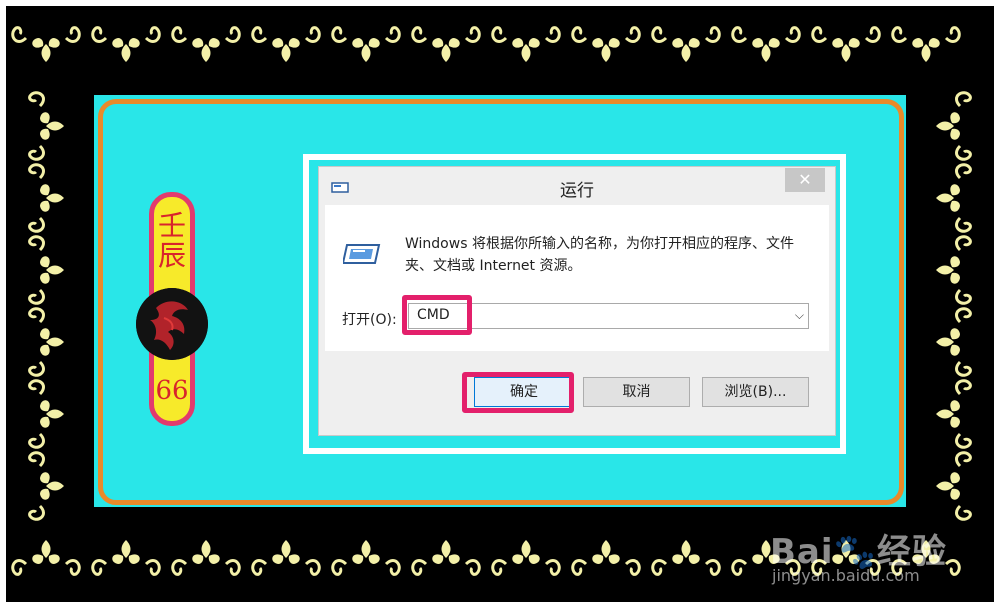  I want to click on dragon-emblem-icon, so click(172, 324).